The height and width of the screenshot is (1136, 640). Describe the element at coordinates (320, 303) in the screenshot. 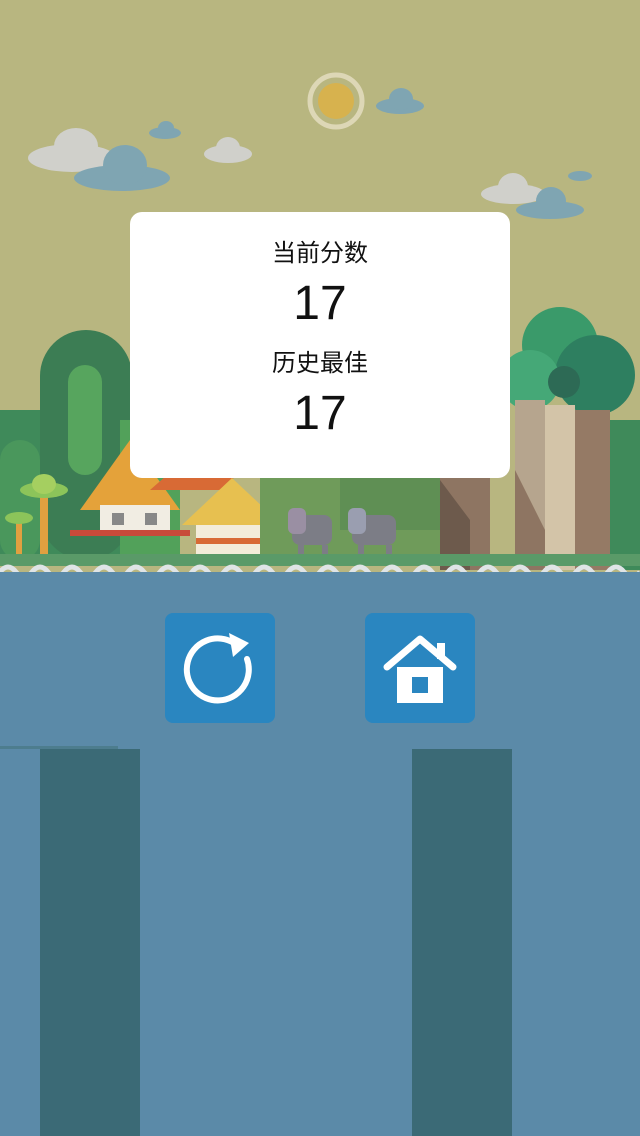

I see `current-score-value: 17` at that location.